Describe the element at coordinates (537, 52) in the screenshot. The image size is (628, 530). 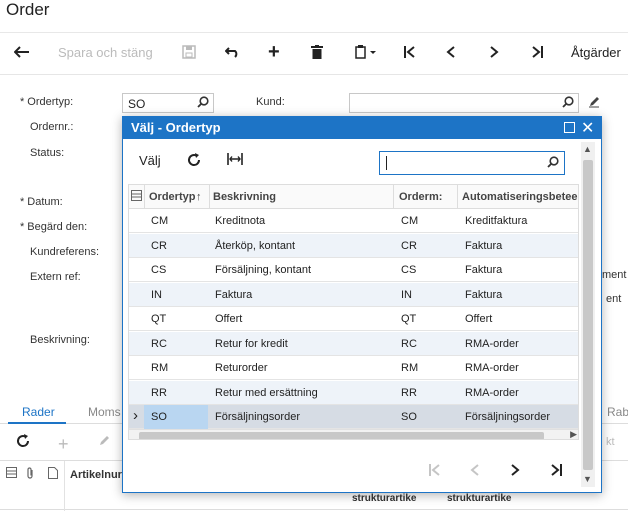
I see `last-record-icon` at that location.